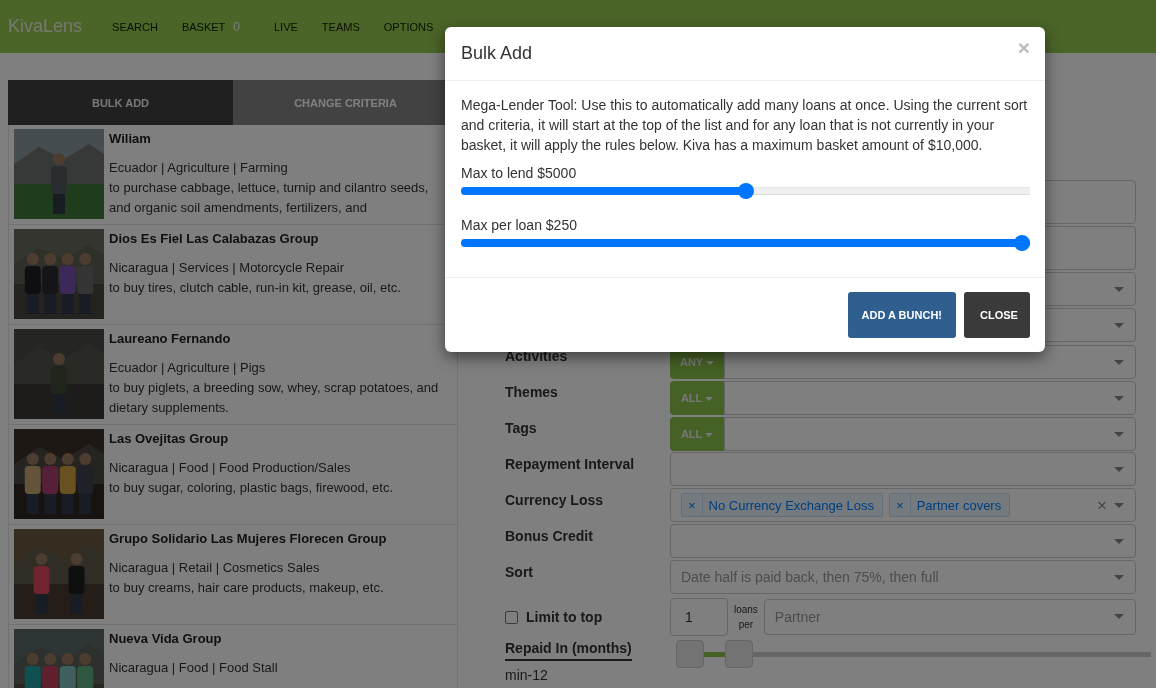 The width and height of the screenshot is (1156, 688). Describe the element at coordinates (193, 668) in the screenshot. I see `loan-category: Nicaragua | Food | Food Stall` at that location.